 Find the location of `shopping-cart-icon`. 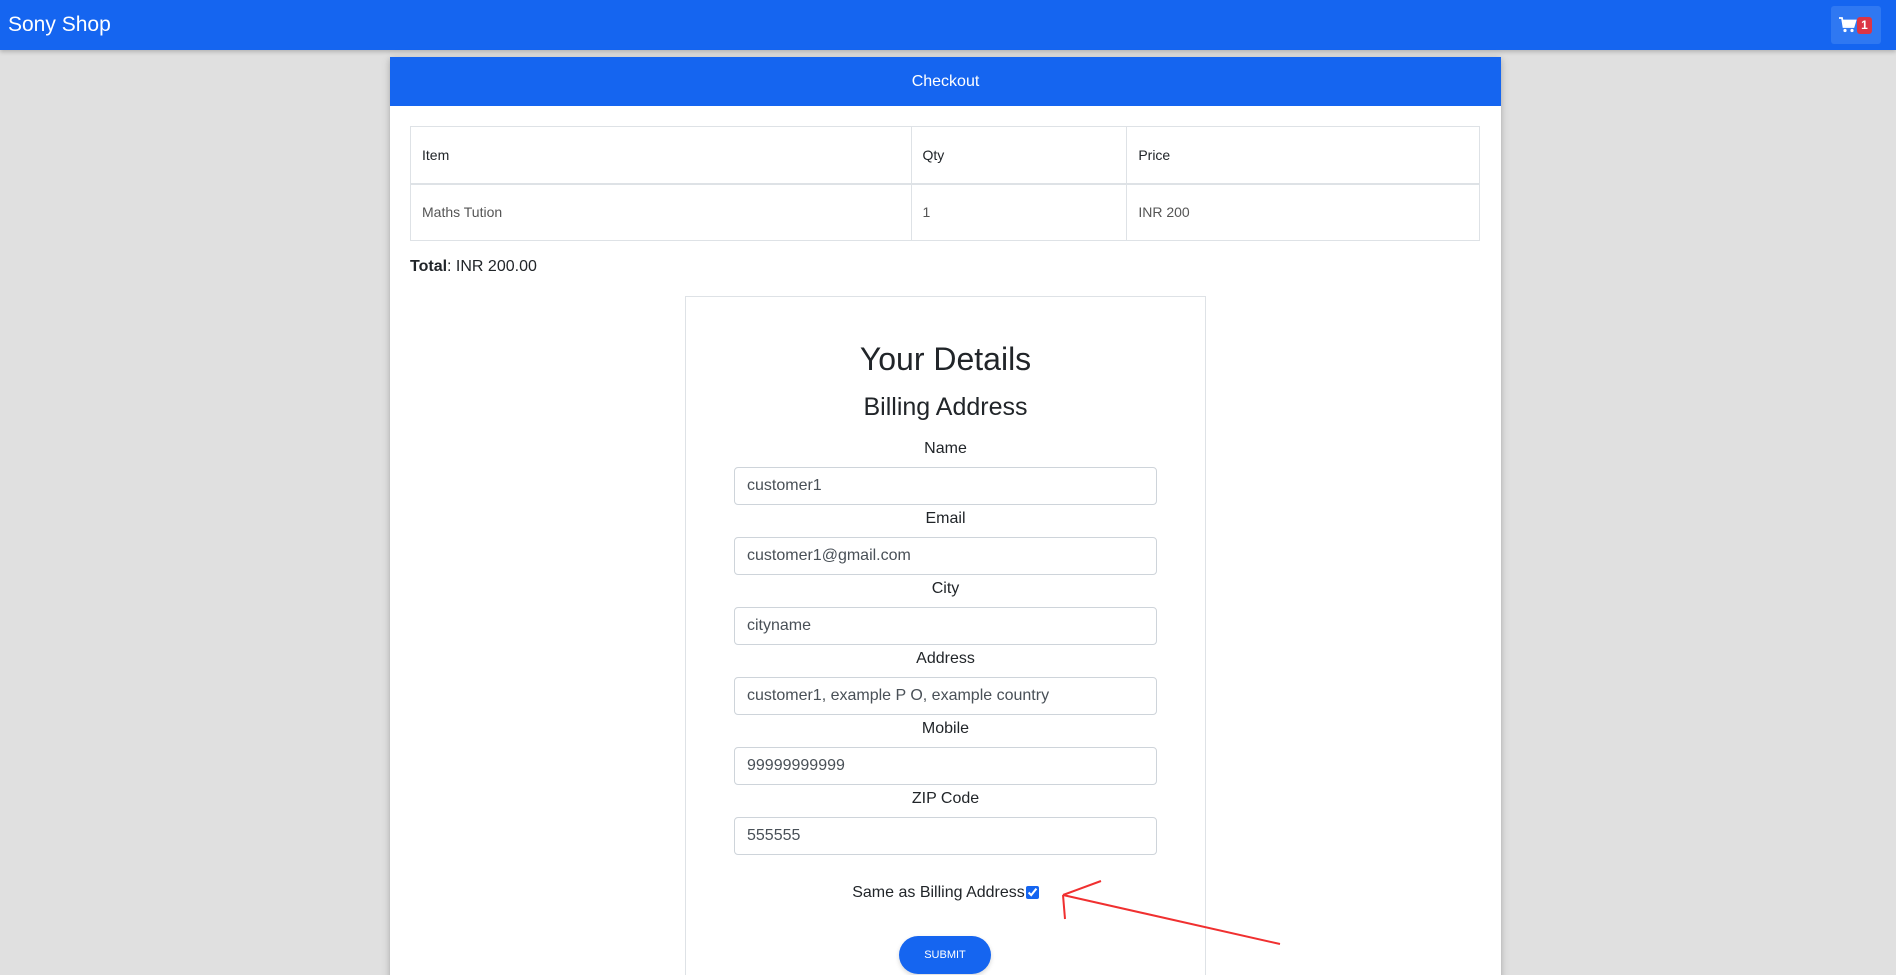

shopping-cart-icon is located at coordinates (1848, 25).